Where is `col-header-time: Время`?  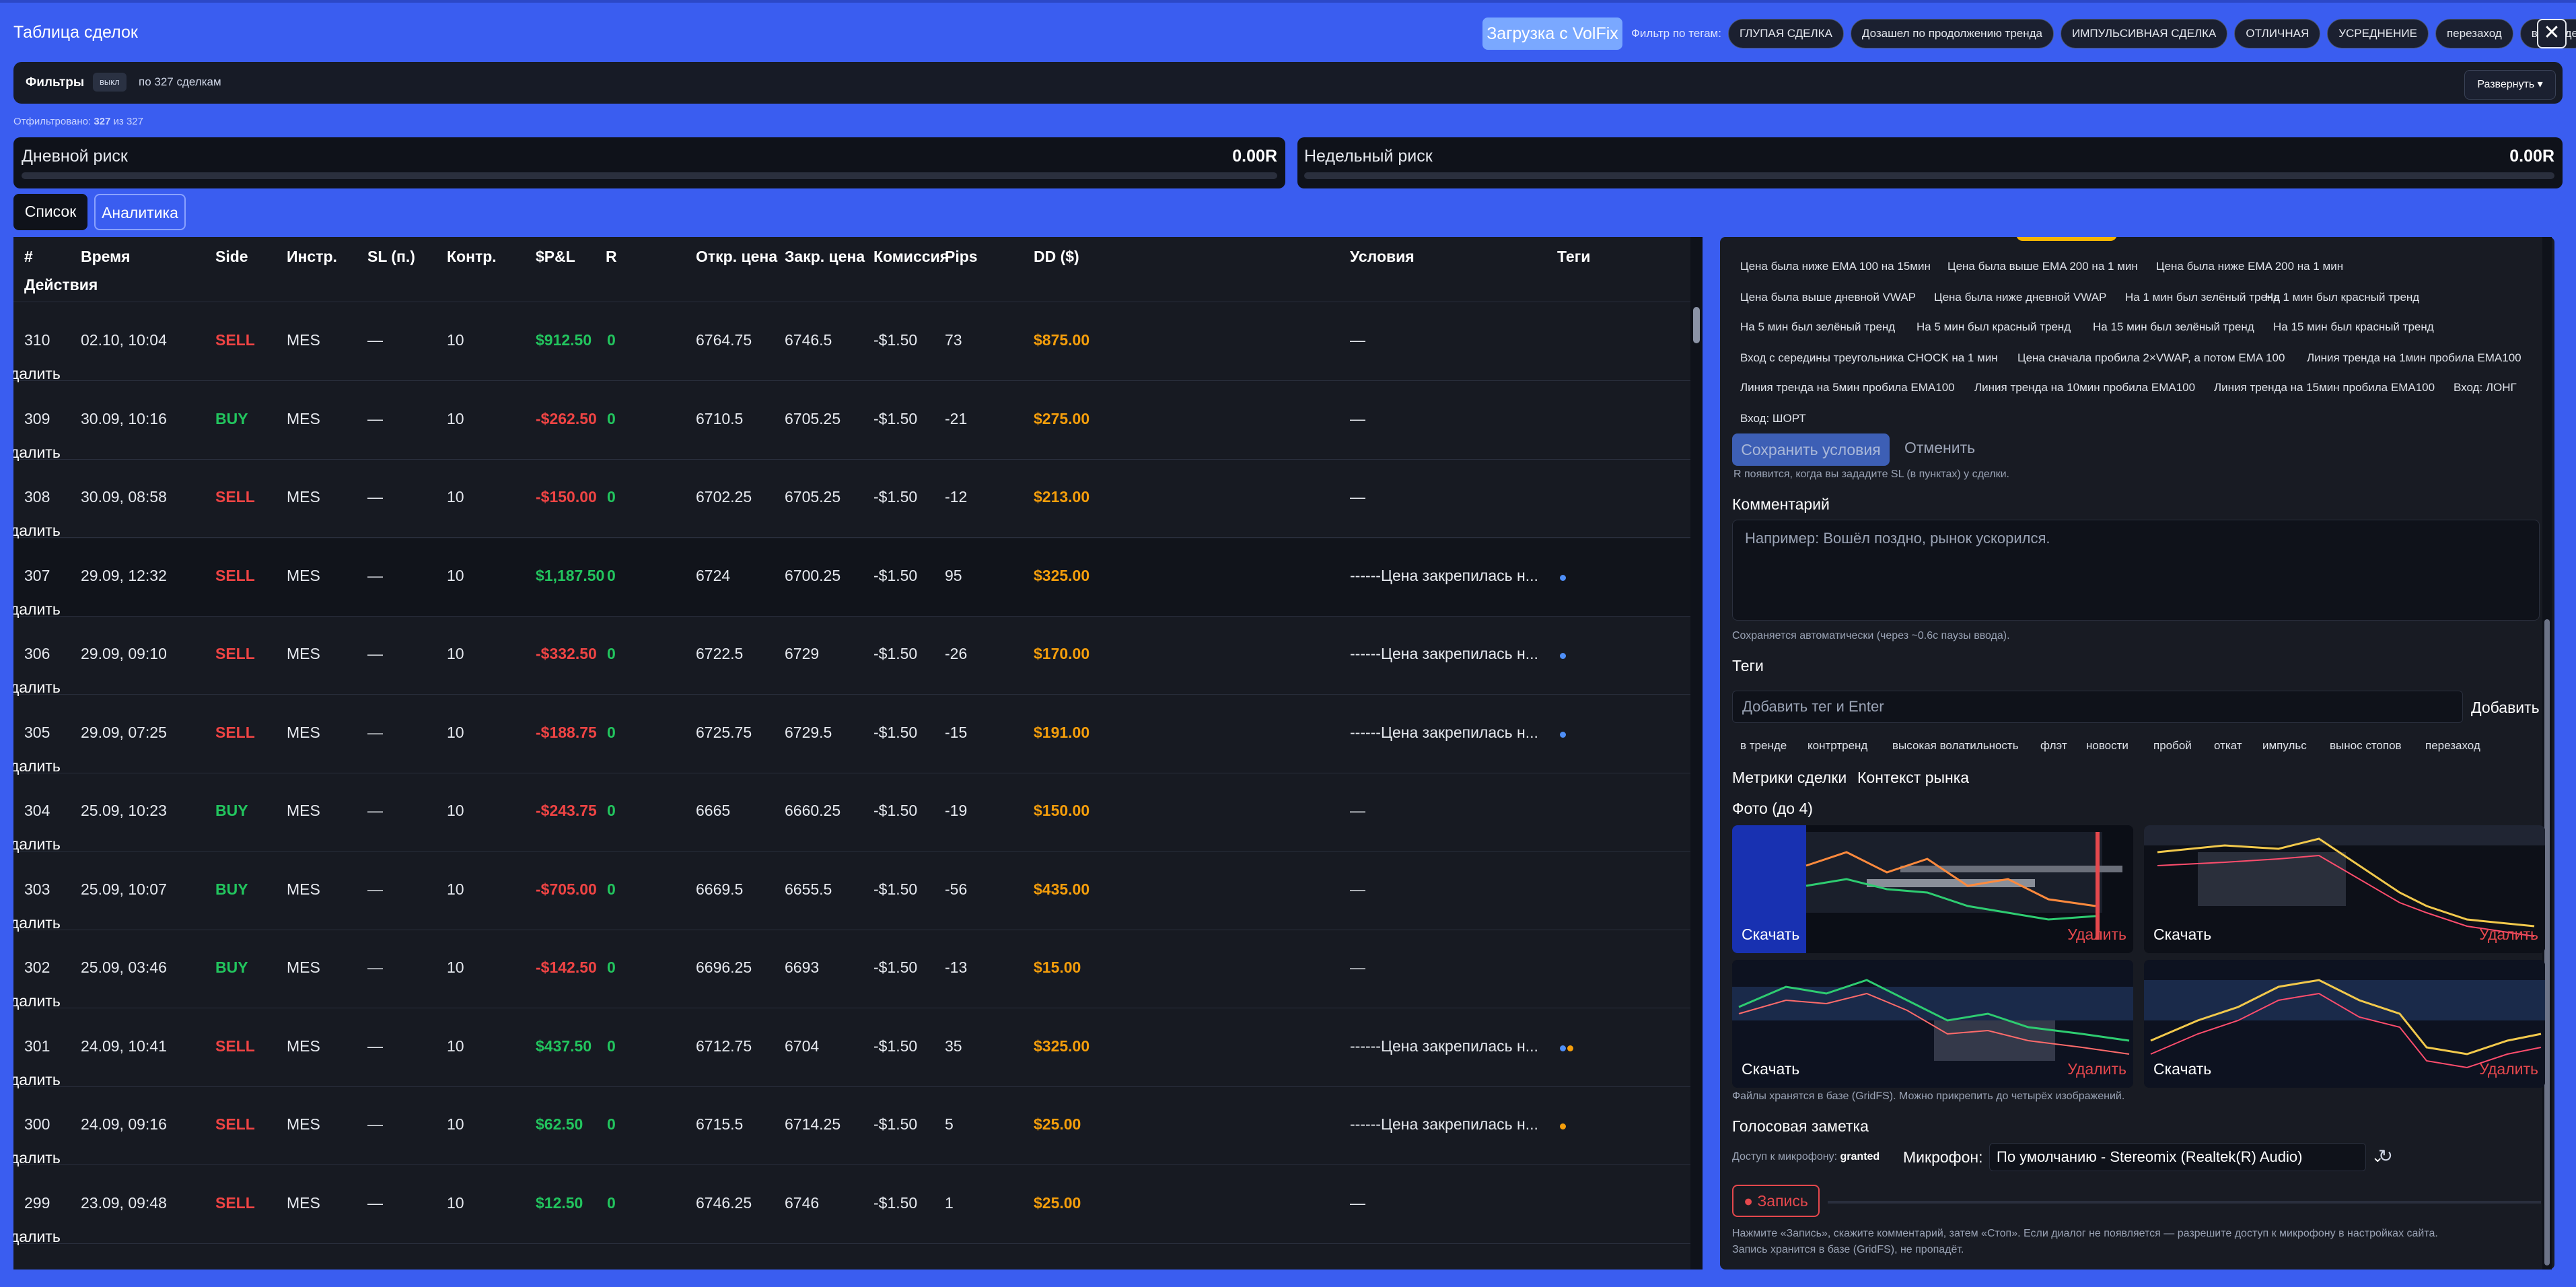 col-header-time: Время is located at coordinates (106, 257).